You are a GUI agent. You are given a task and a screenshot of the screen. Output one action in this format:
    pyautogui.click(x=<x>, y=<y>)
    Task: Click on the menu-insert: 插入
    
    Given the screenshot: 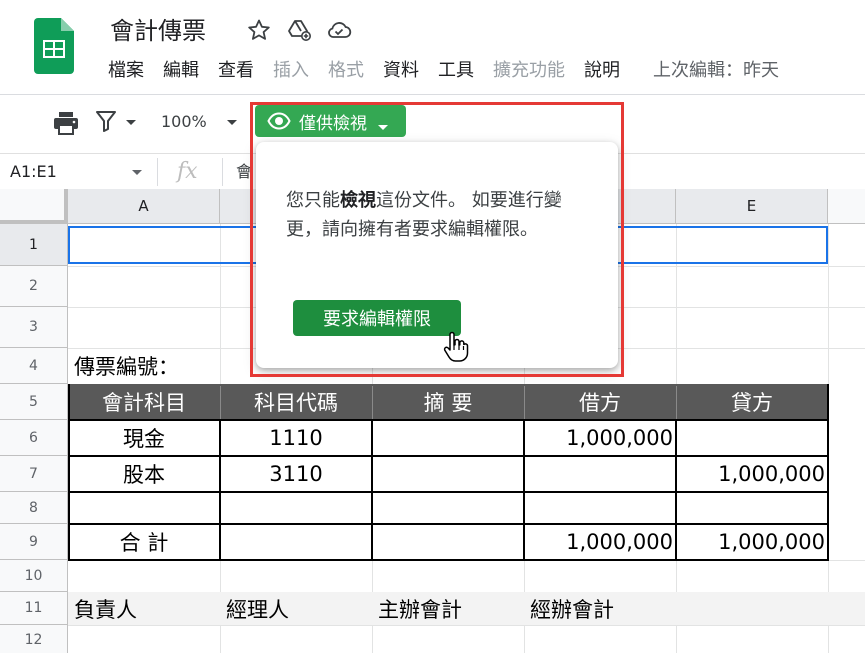 What is the action you would take?
    pyautogui.click(x=291, y=71)
    